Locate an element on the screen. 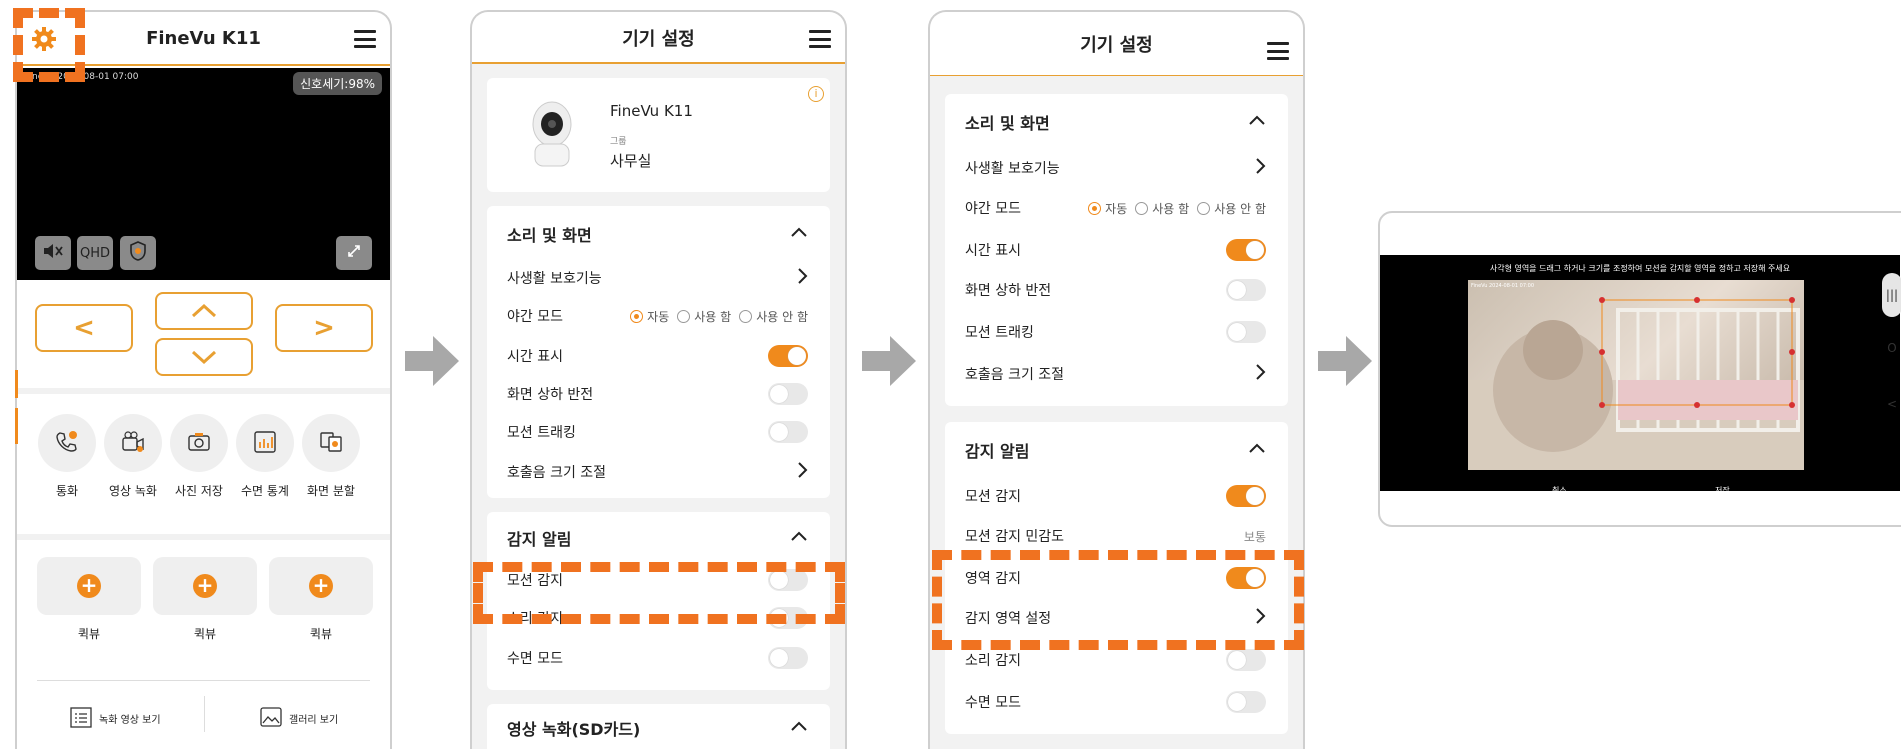  app-title: FineVu K11 is located at coordinates (203, 38).